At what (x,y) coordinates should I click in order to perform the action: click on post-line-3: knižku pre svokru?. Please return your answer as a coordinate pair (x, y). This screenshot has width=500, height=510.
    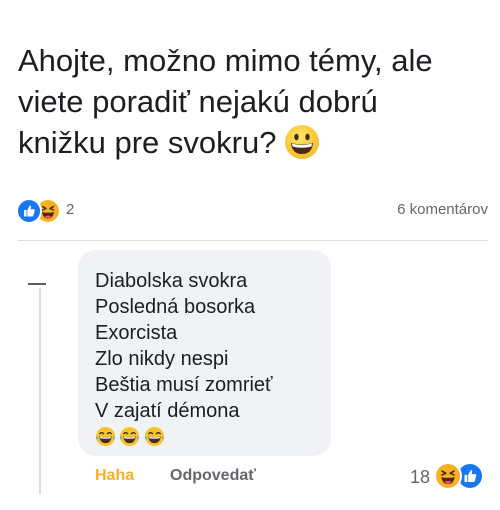
    Looking at the image, I should click on (253, 142).